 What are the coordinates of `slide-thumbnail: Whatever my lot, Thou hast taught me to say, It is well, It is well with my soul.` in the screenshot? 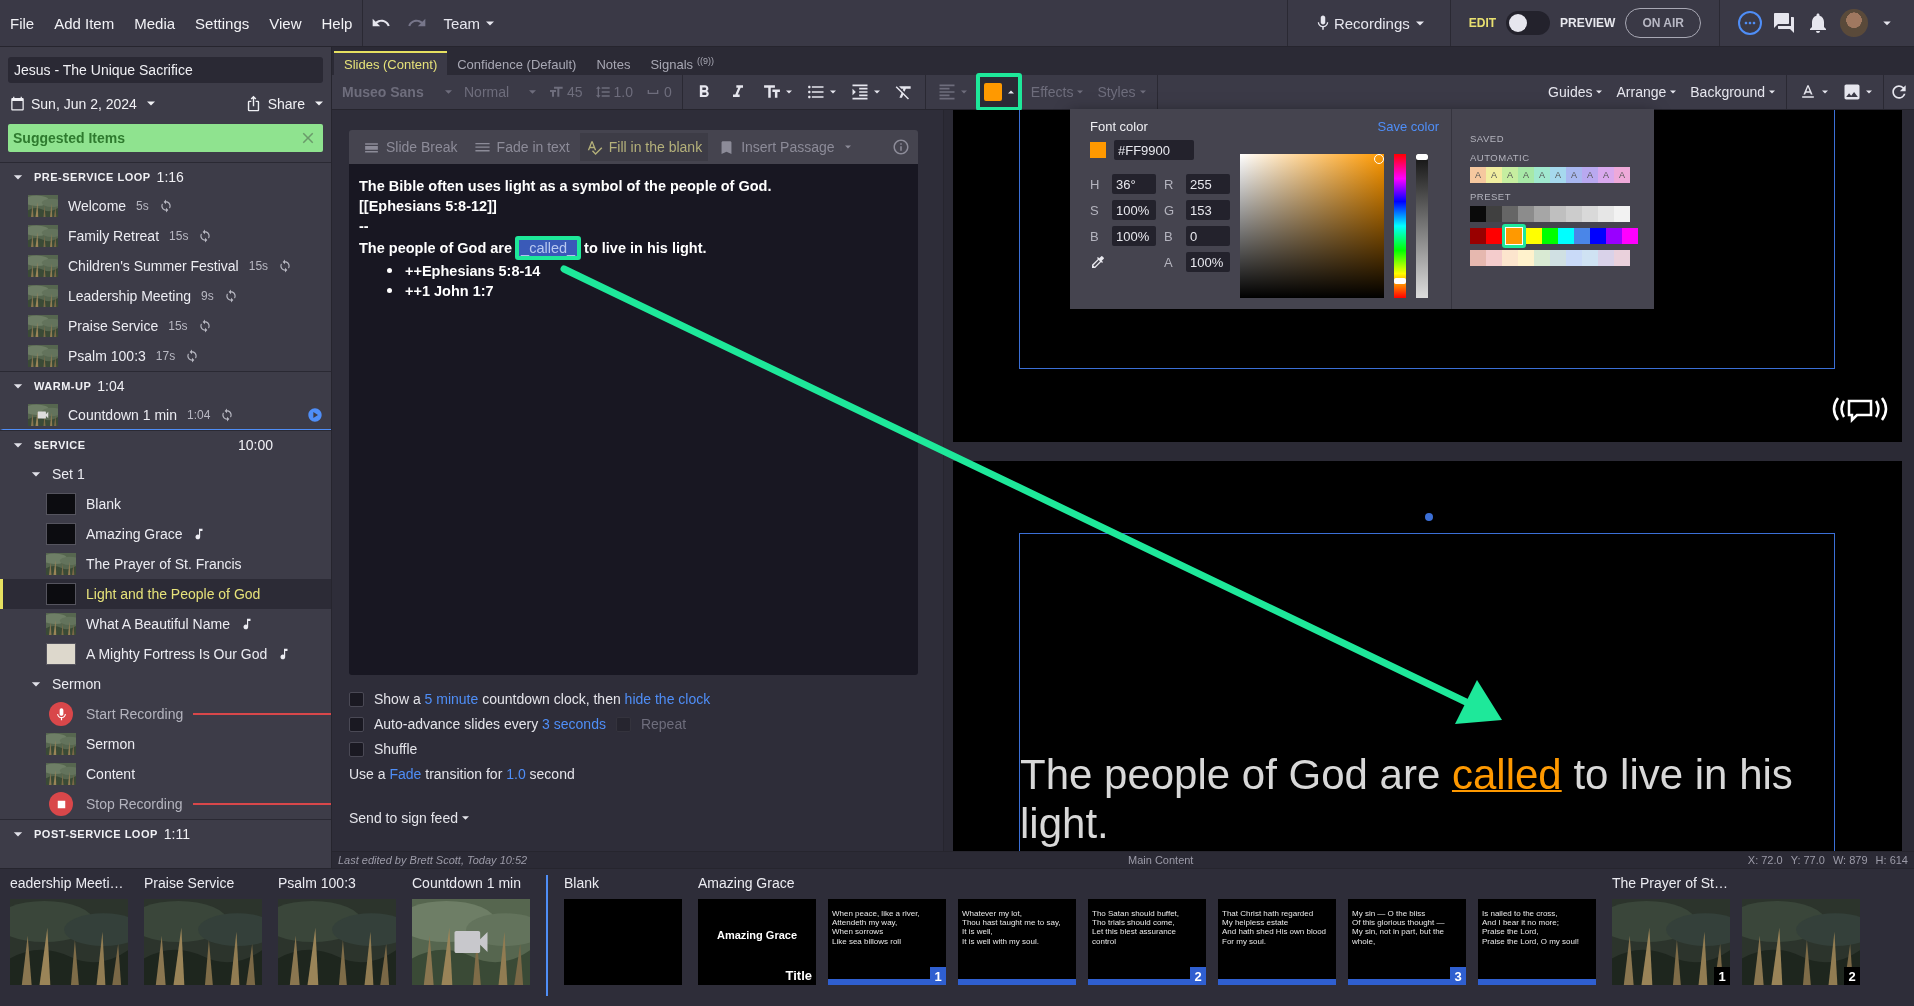 It's located at (1017, 942).